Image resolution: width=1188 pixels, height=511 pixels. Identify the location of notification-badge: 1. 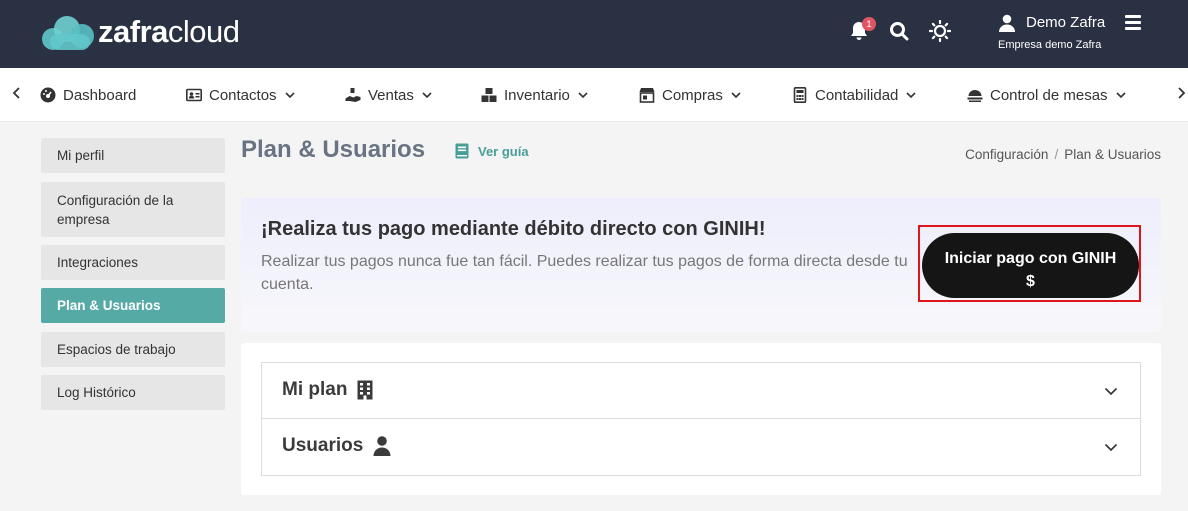
(869, 24).